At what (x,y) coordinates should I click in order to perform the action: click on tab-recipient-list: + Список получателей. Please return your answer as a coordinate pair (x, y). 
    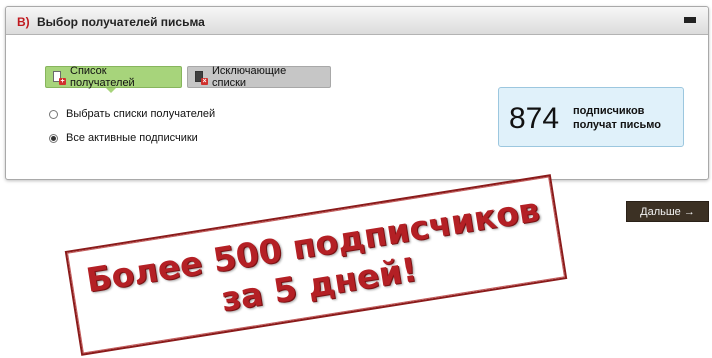
    Looking at the image, I should click on (113, 79).